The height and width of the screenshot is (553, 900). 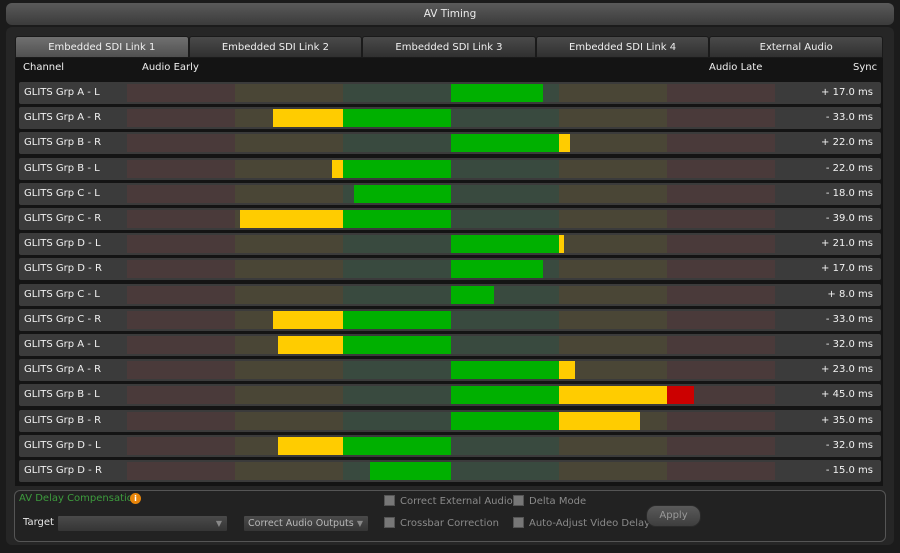 I want to click on av-delay-compensation-label: AV Delay Compensation, so click(x=79, y=498).